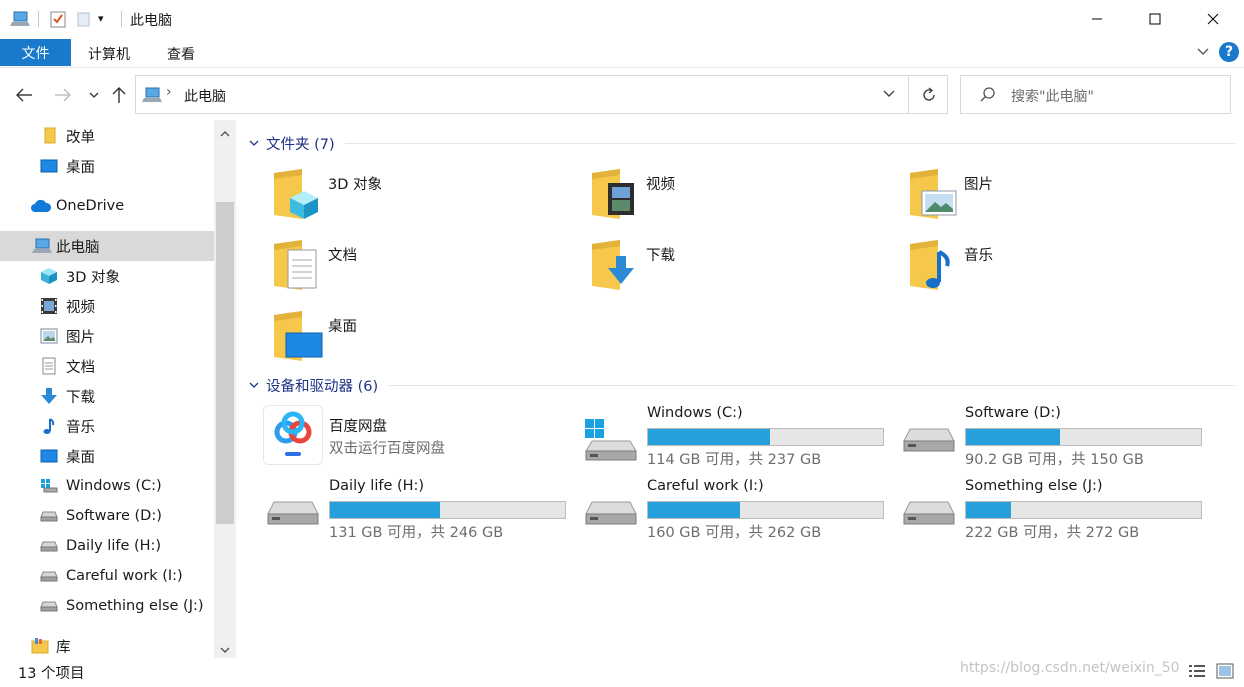 Image resolution: width=1244 pixels, height=687 pixels. What do you see at coordinates (660, 256) in the screenshot?
I see `folder-label: 下载` at bounding box center [660, 256].